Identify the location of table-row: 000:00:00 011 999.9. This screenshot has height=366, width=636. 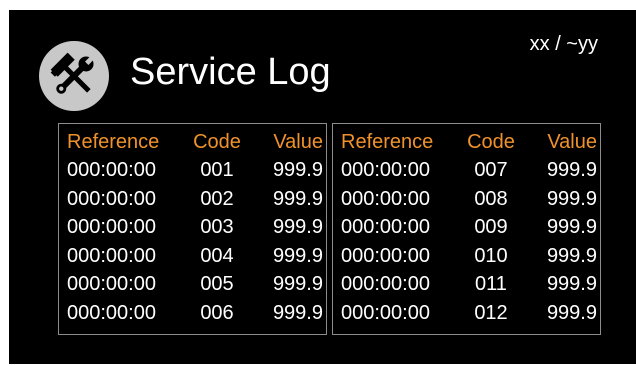
(466, 285).